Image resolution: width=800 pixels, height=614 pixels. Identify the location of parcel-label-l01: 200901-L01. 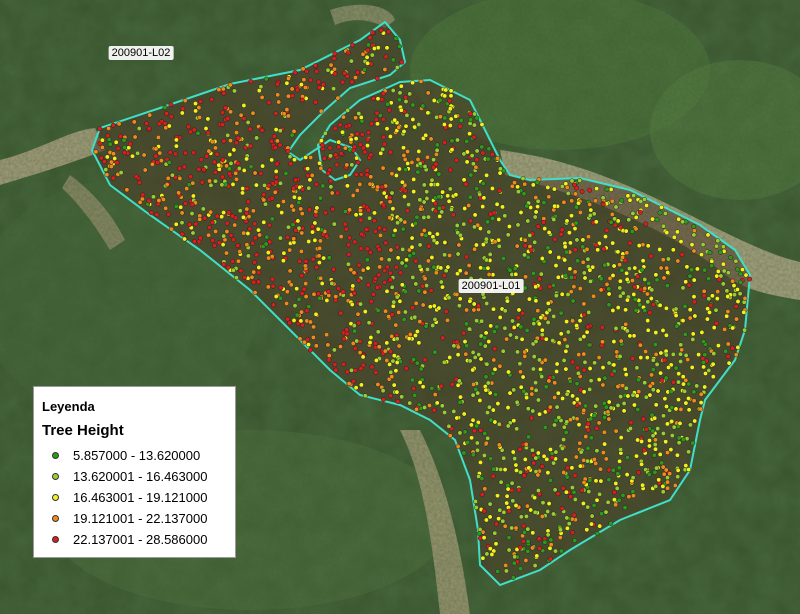
(491, 286).